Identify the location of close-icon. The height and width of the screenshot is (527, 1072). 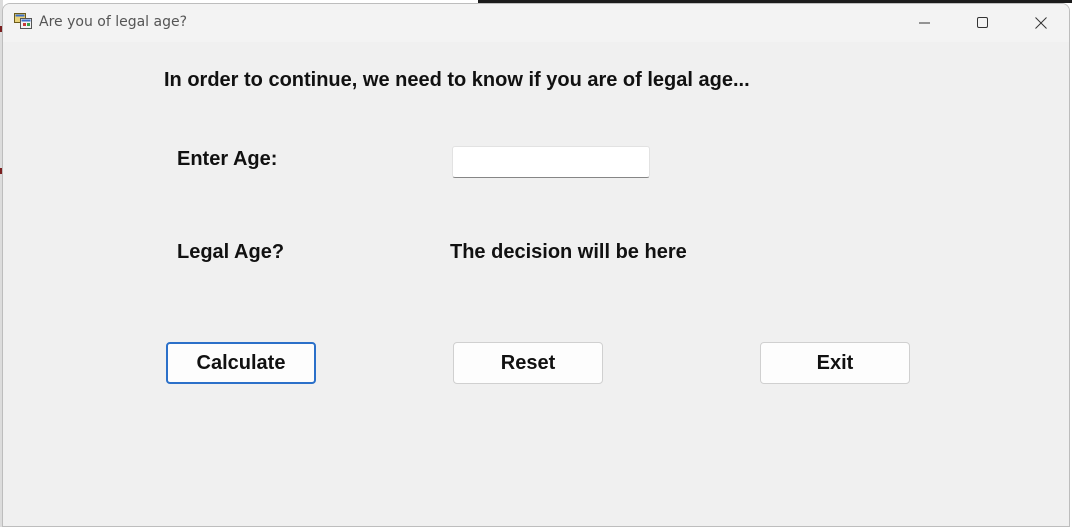
(1041, 23).